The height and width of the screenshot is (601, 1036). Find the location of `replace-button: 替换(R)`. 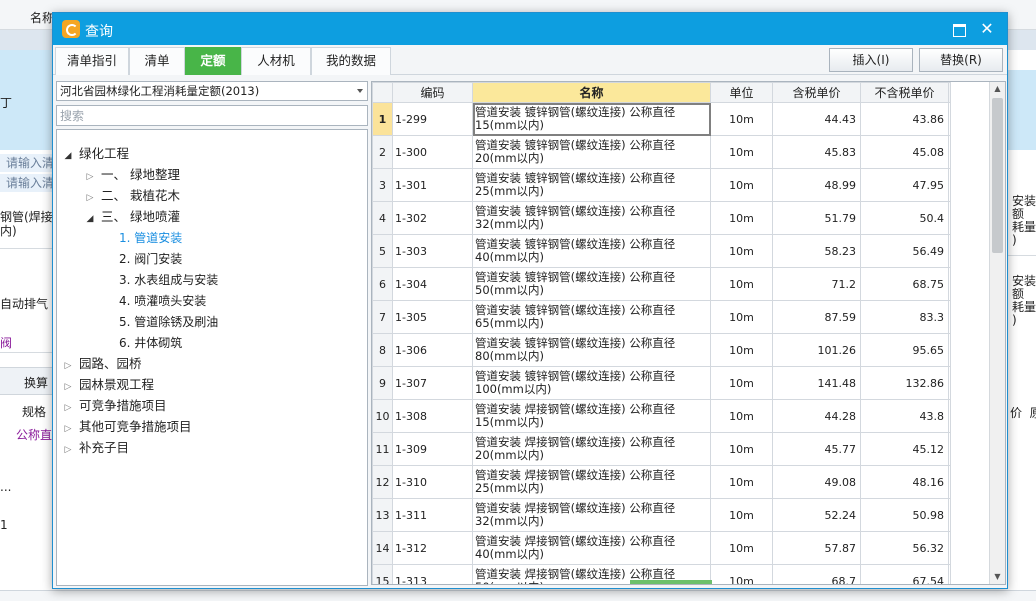

replace-button: 替换(R) is located at coordinates (961, 60).